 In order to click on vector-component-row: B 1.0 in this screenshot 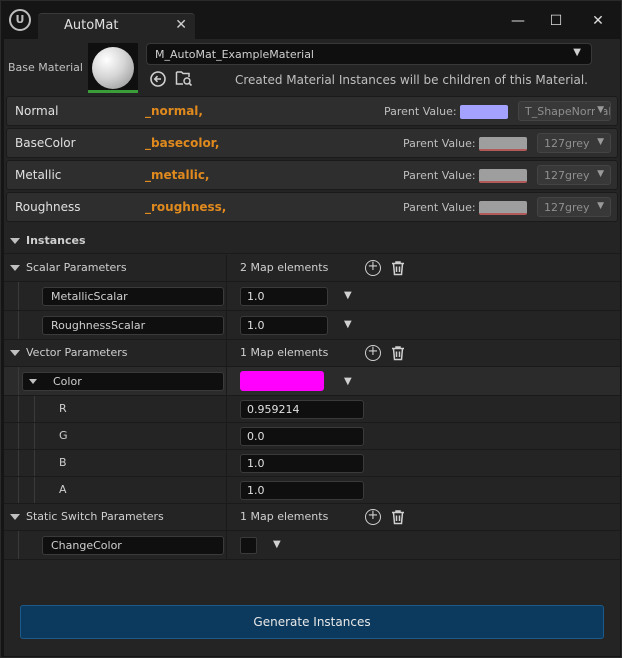, I will do `click(312, 463)`.